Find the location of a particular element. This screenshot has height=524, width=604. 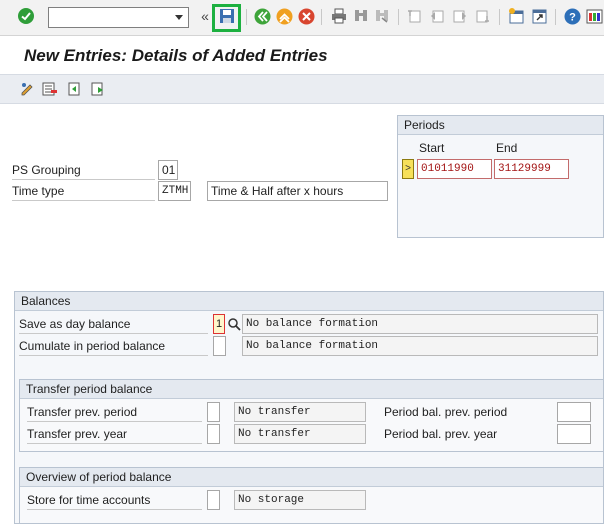

enter-icon is located at coordinates (26, 16).